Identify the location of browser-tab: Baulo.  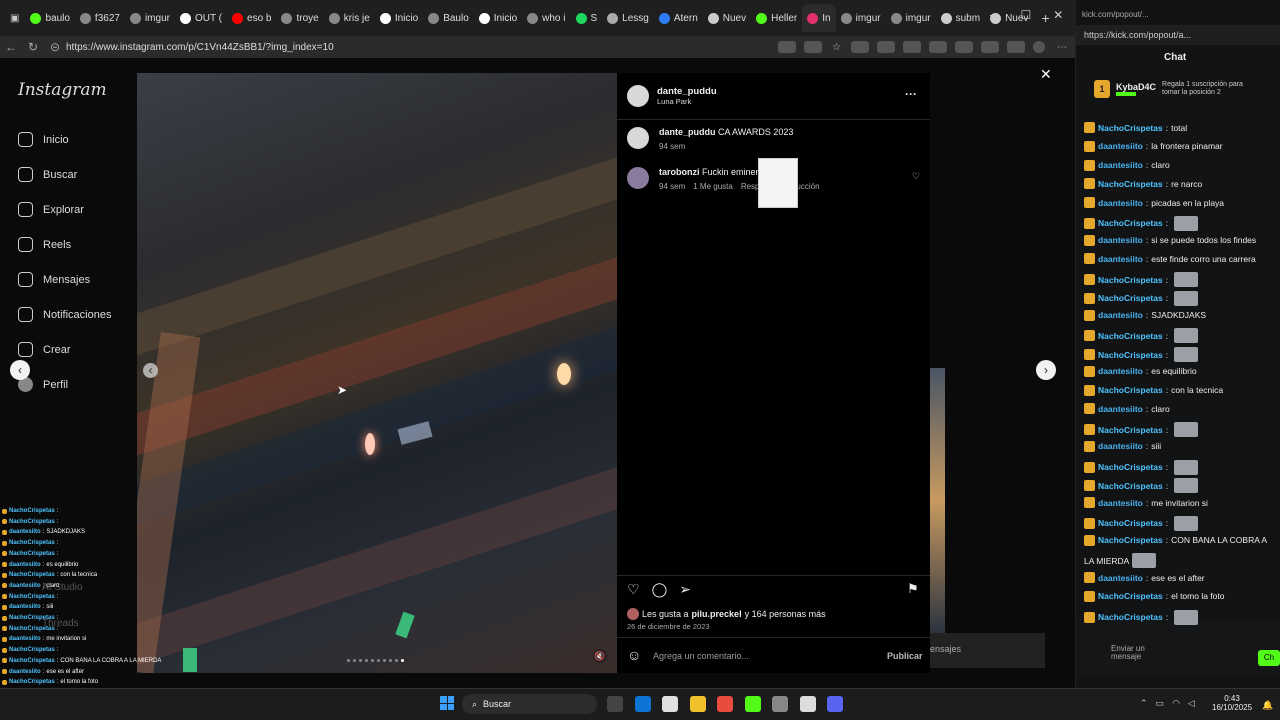
(448, 18).